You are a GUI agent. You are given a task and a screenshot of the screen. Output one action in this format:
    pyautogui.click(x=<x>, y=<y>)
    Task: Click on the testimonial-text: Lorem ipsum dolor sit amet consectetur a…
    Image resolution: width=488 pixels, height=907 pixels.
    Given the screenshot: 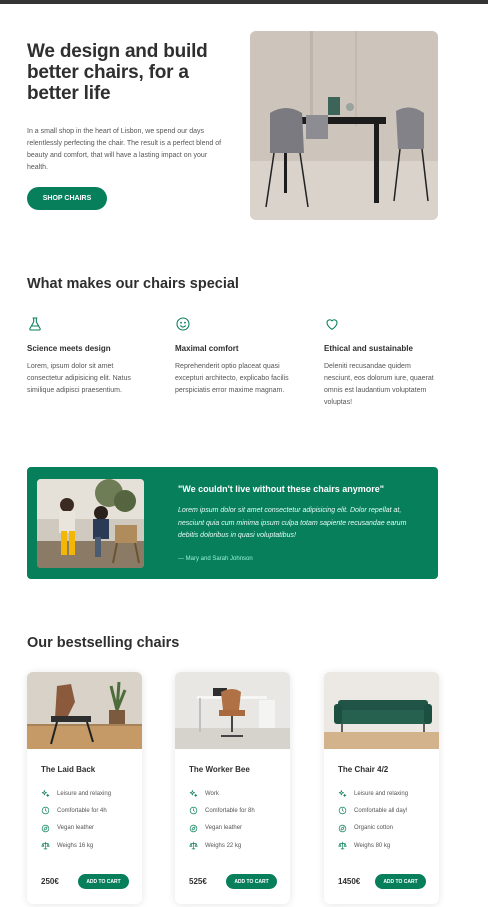 What is the action you would take?
    pyautogui.click(x=292, y=523)
    